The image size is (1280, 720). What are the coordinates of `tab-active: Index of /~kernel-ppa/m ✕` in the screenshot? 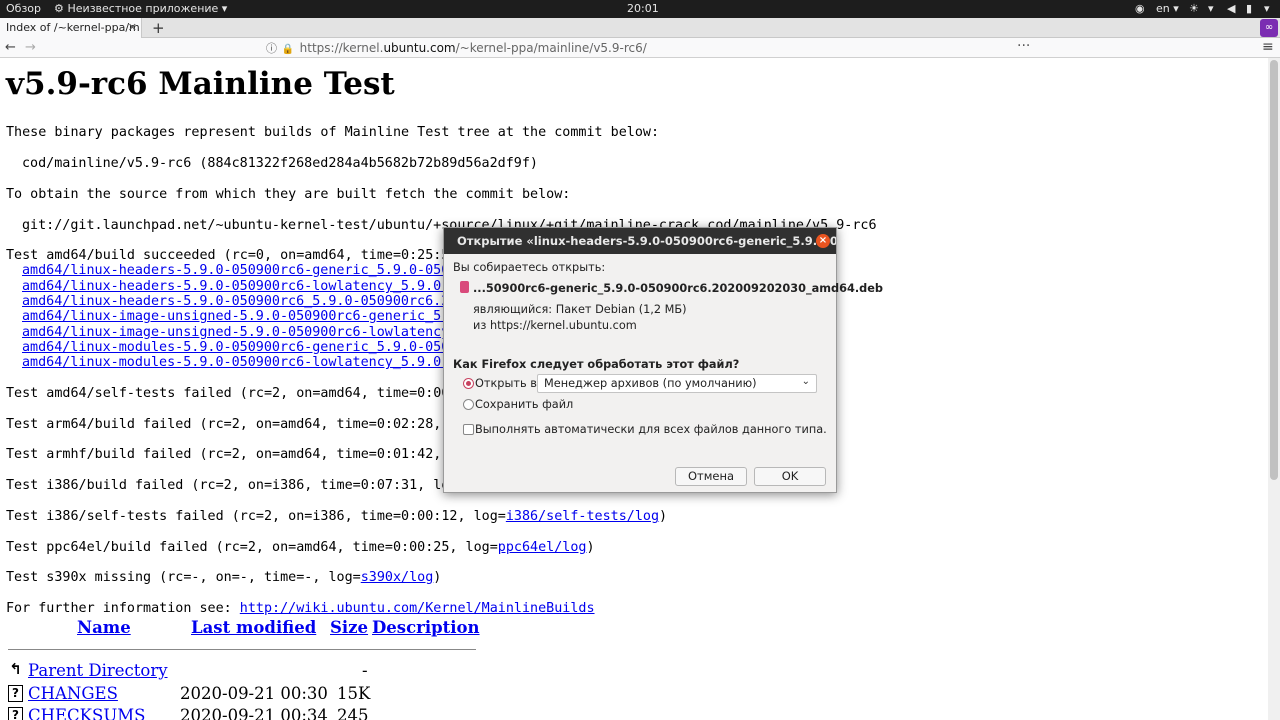 It's located at (71, 28).